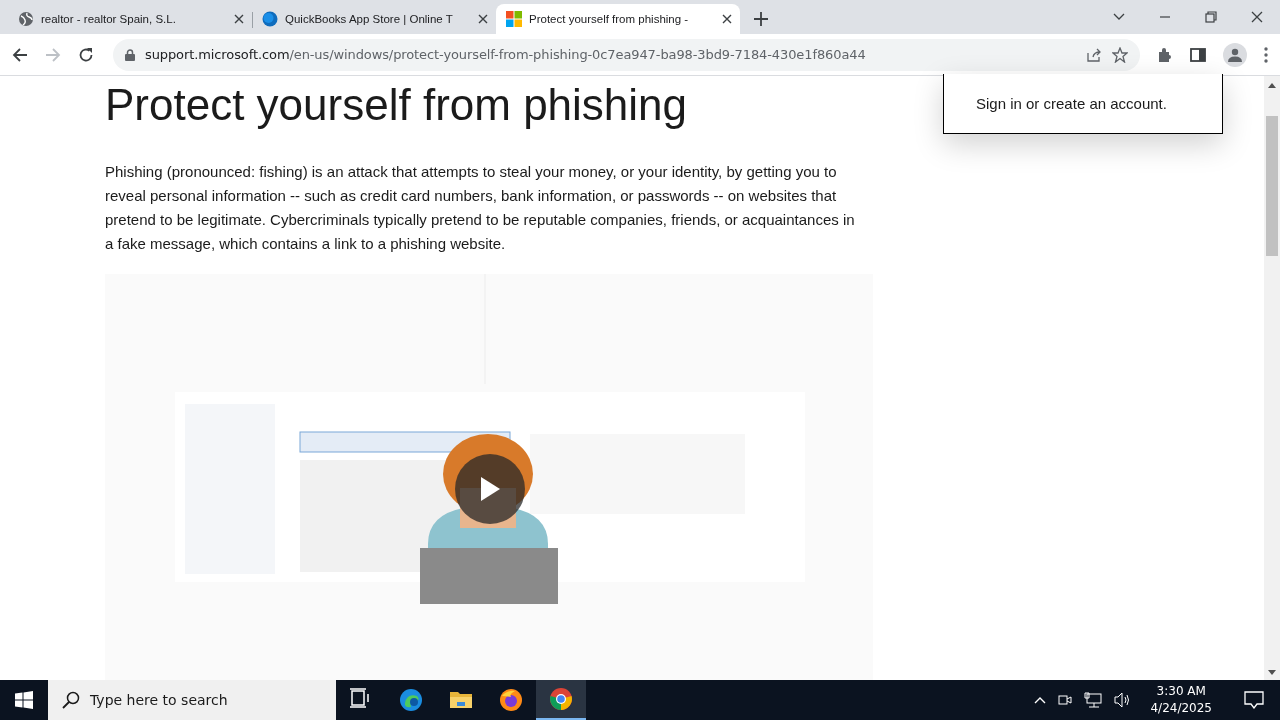 The image size is (1280, 720). I want to click on plus-icon, so click(761, 19).